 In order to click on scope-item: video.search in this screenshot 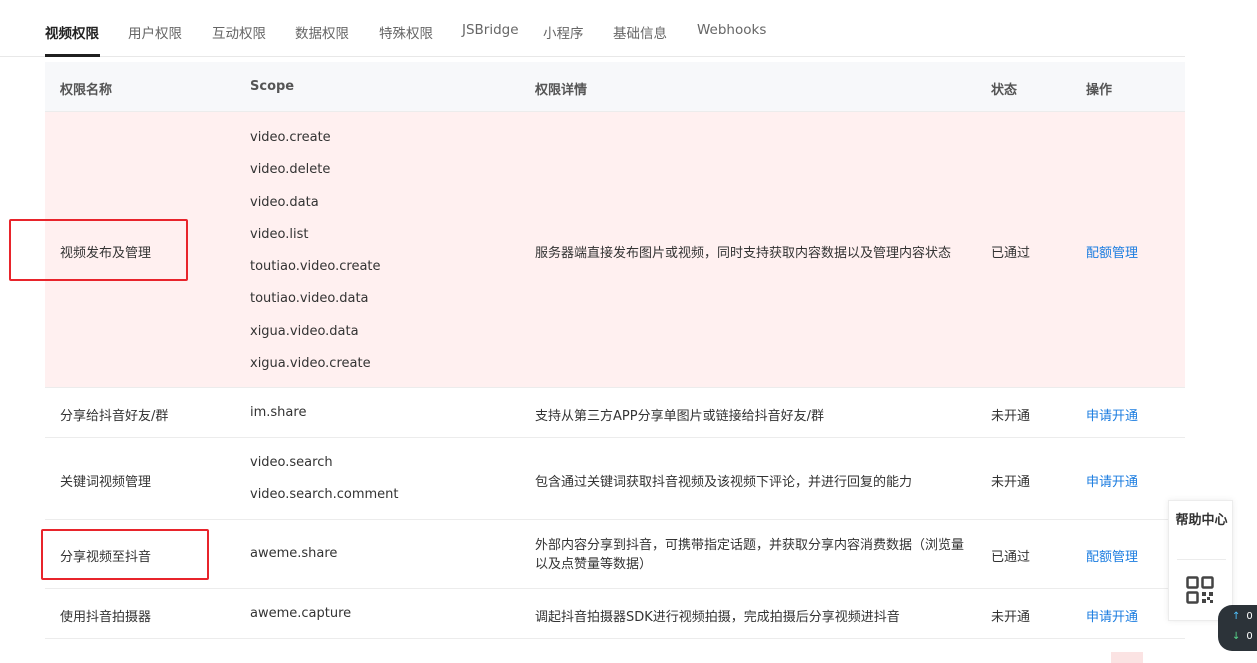, I will do `click(291, 462)`.